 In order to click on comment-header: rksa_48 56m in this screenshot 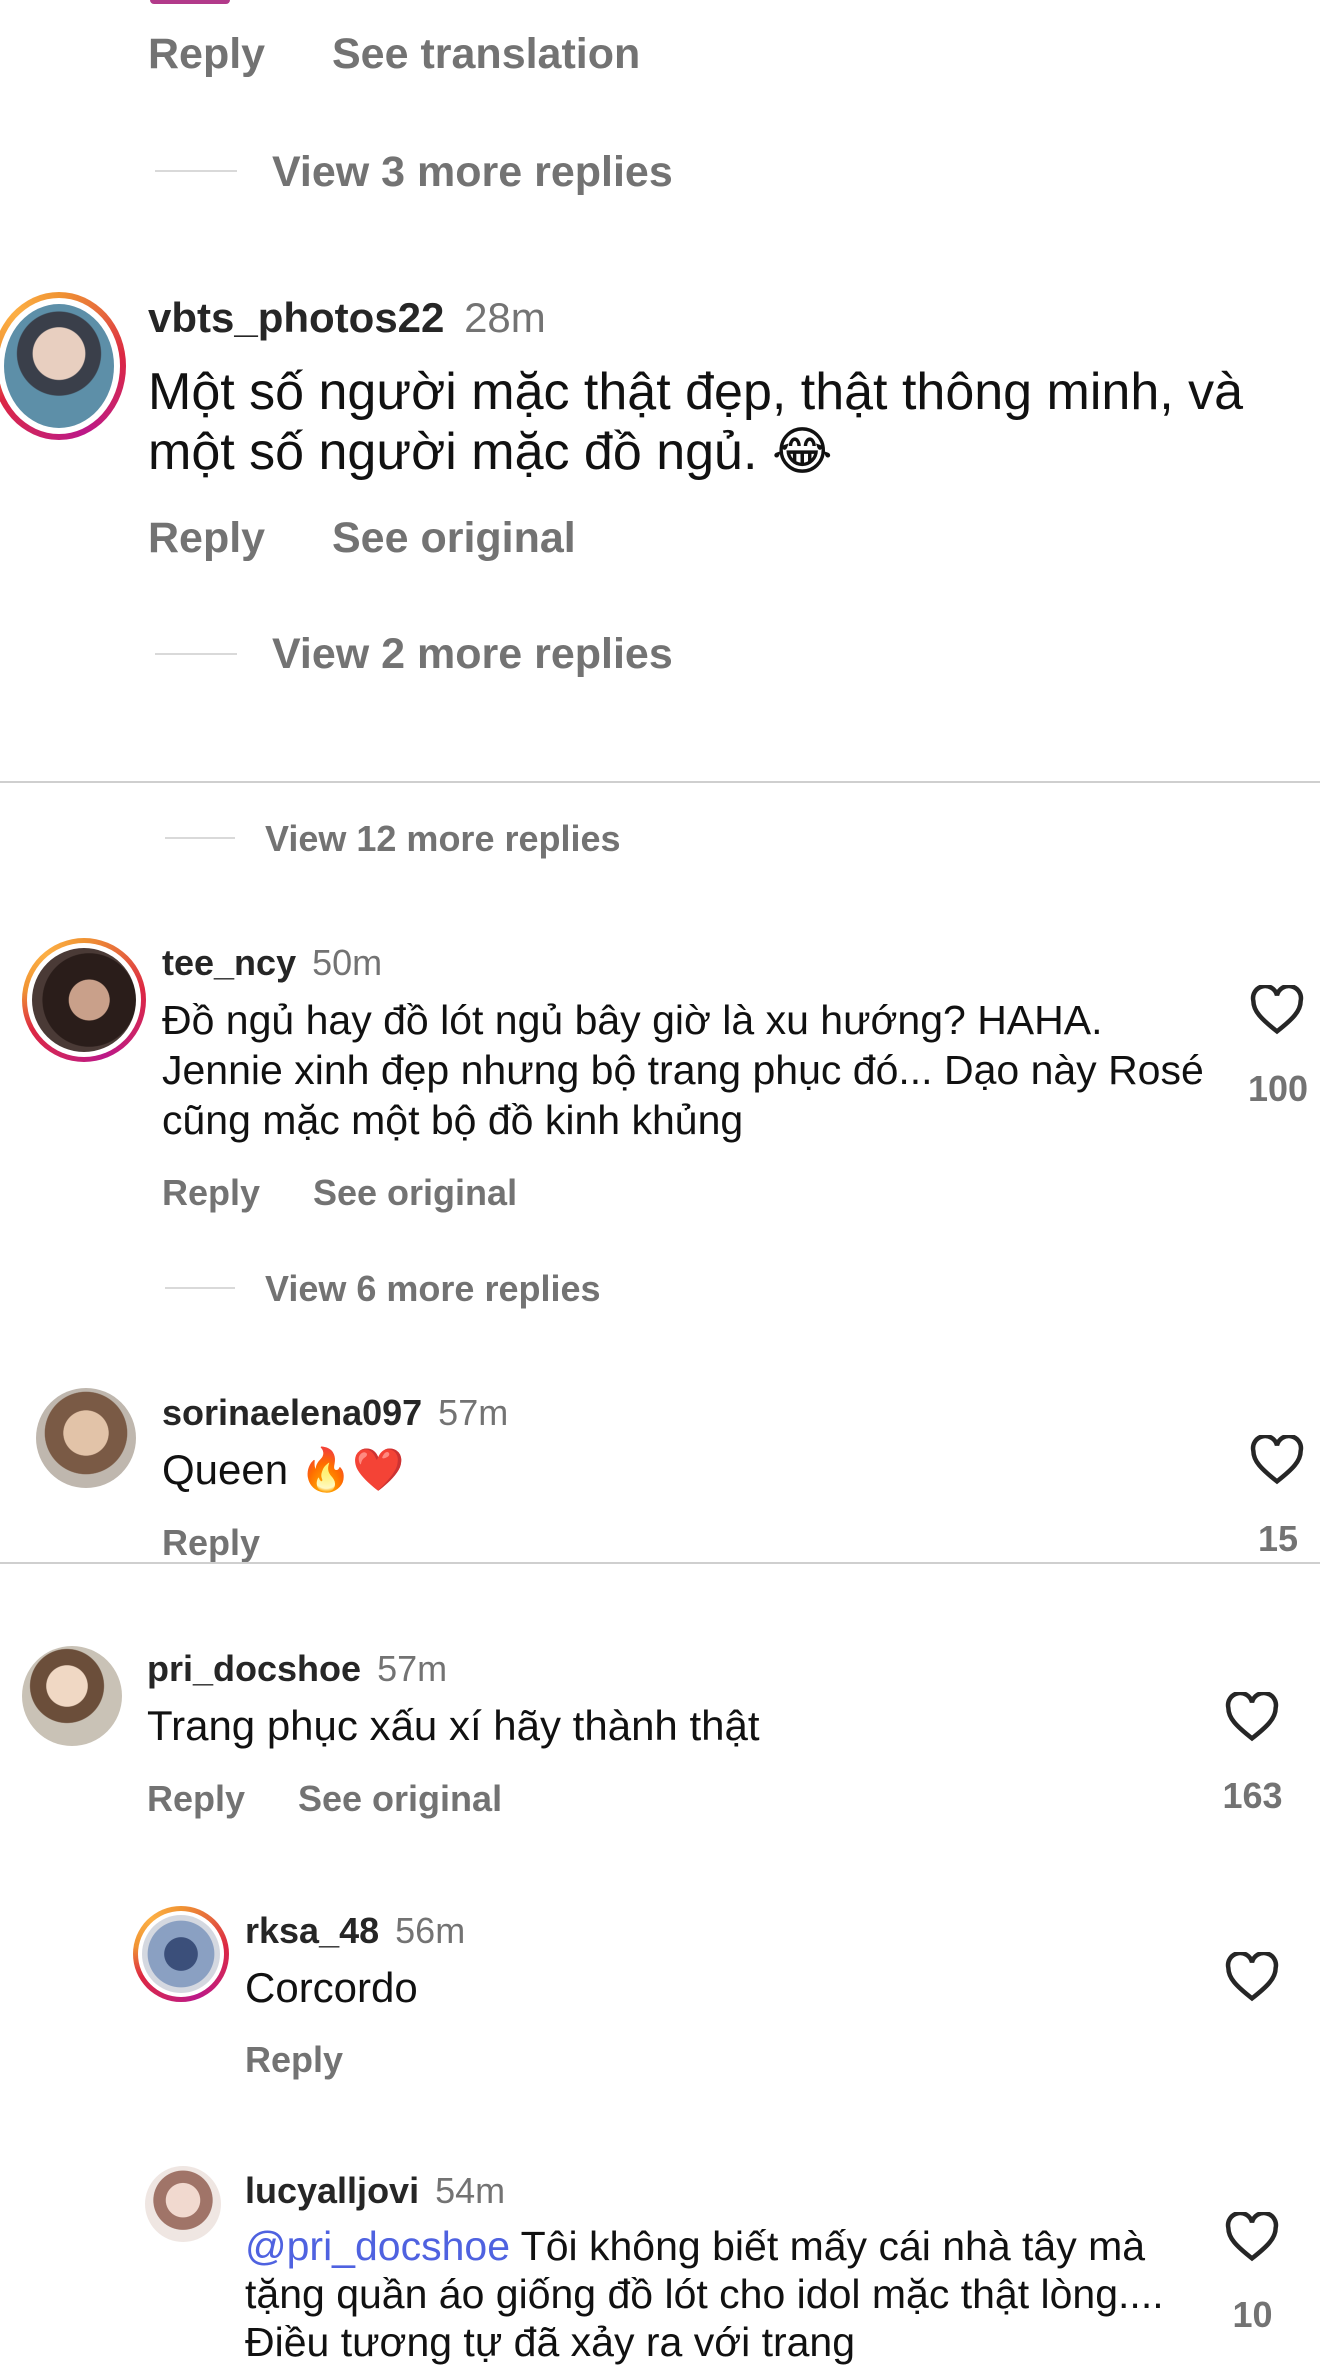, I will do `click(355, 1931)`.